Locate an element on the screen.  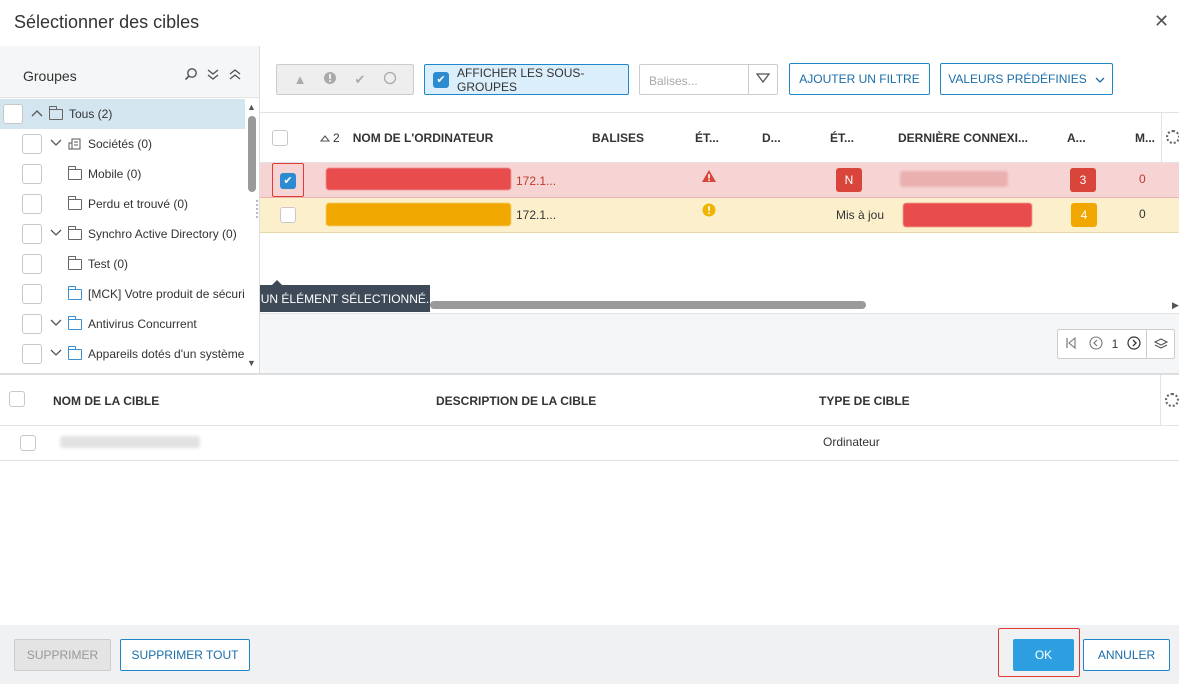
search-icon is located at coordinates (191, 75).